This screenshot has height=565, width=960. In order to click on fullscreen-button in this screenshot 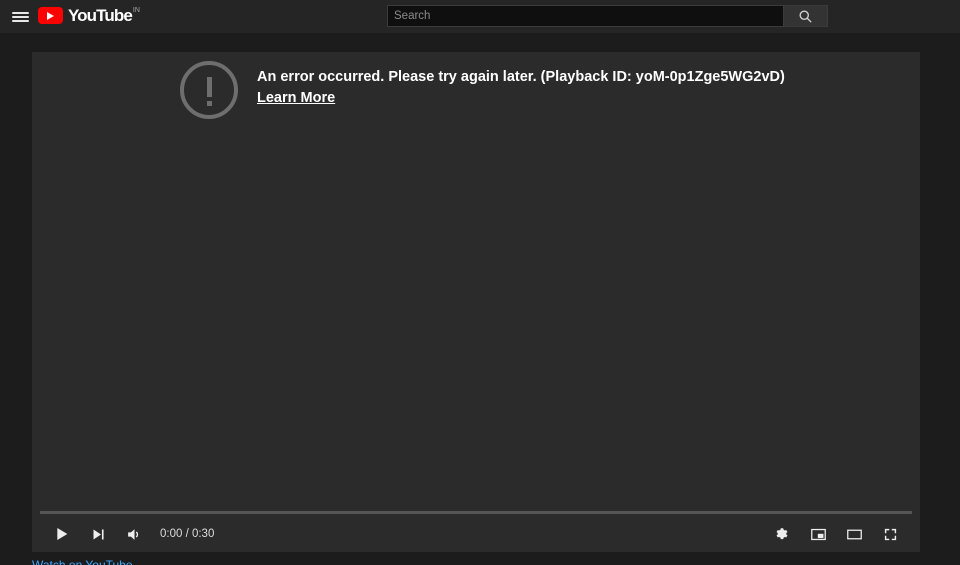, I will do `click(890, 534)`.